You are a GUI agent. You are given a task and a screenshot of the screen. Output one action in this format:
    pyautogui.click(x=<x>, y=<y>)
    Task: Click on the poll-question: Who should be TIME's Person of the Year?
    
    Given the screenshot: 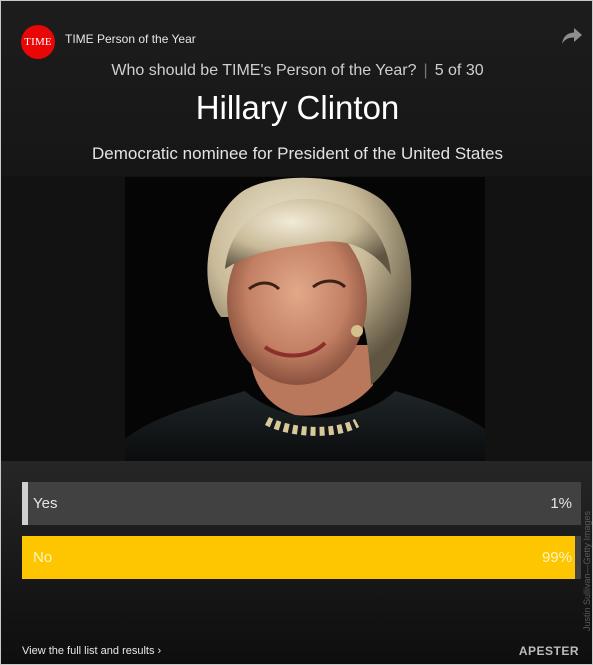 What is the action you would take?
    pyautogui.click(x=264, y=70)
    